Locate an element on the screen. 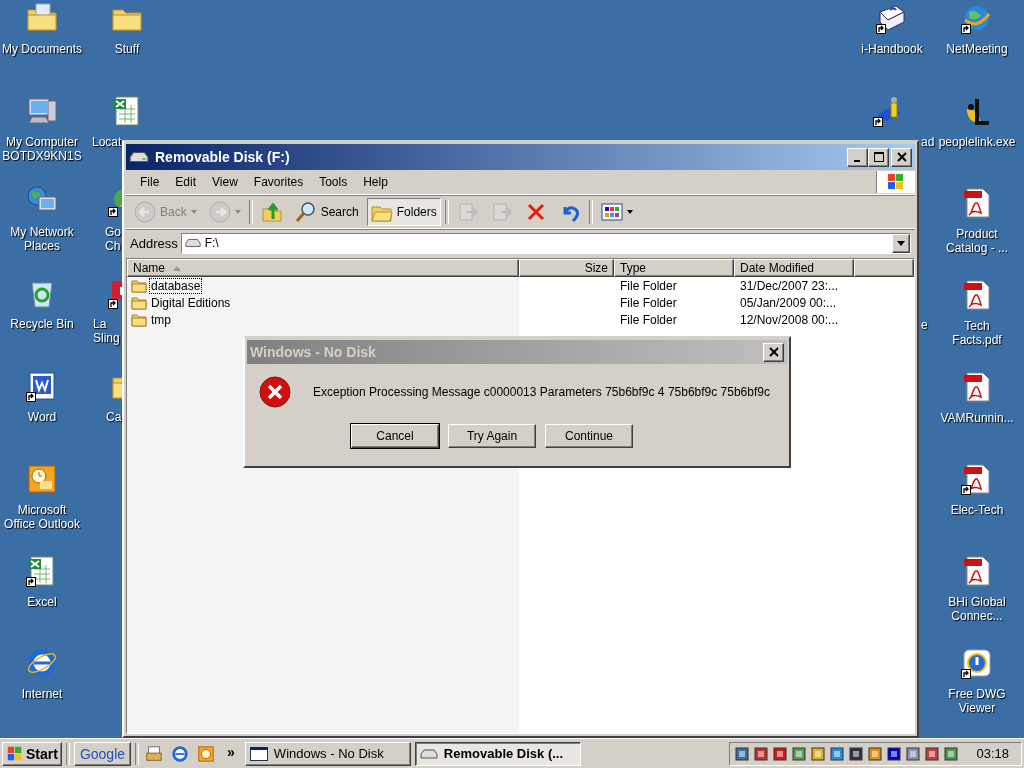  column-header: Date Modified is located at coordinates (794, 268).